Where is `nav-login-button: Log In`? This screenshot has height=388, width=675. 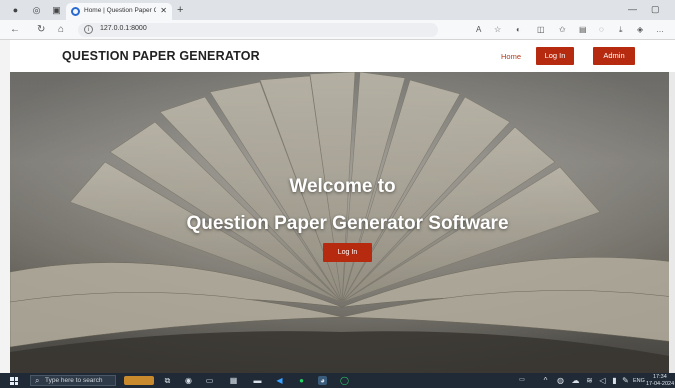 nav-login-button: Log In is located at coordinates (555, 56).